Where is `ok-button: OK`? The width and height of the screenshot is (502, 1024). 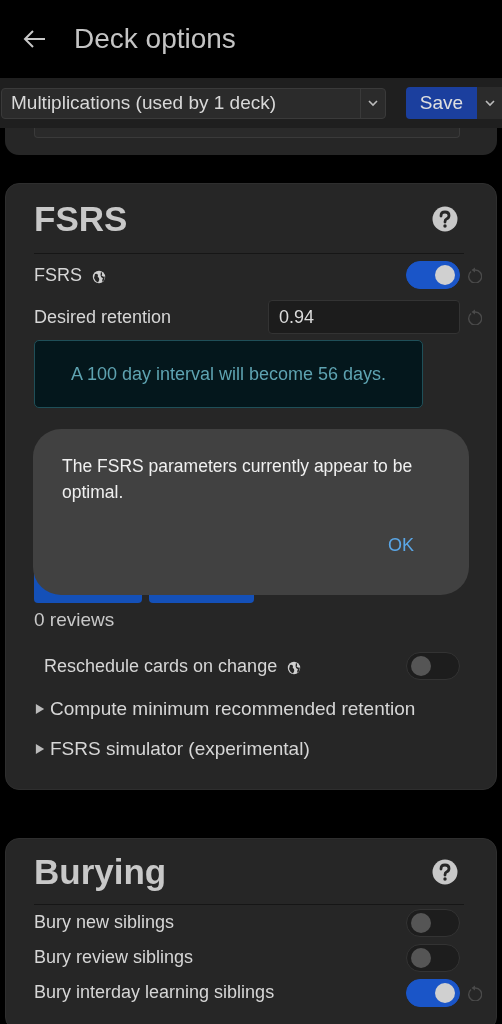
ok-button: OK is located at coordinates (401, 545).